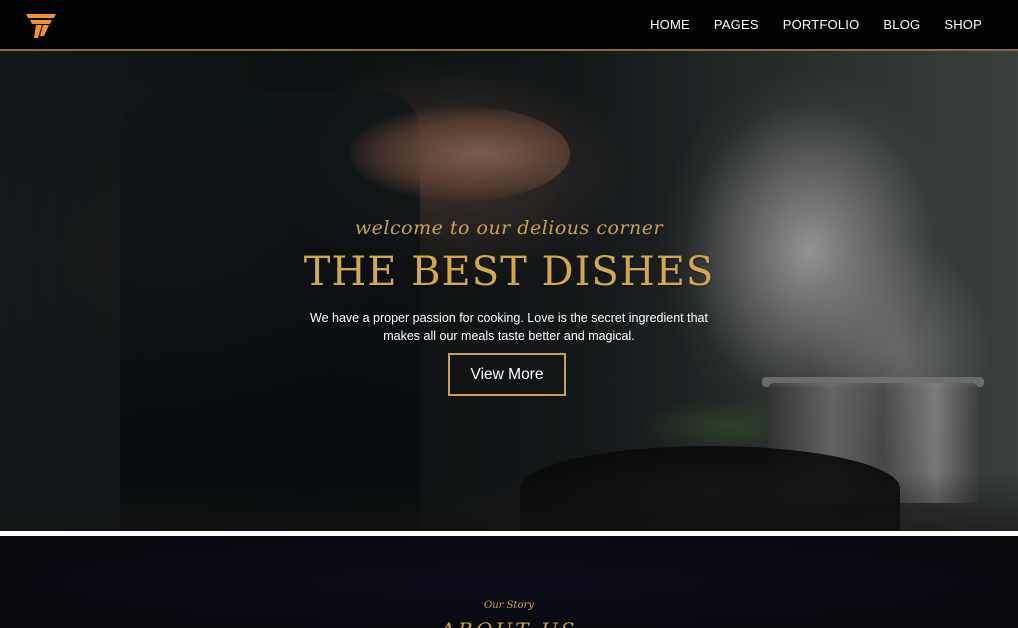  Describe the element at coordinates (509, 272) in the screenshot. I see `hero-title: THE BEST DISHES` at that location.